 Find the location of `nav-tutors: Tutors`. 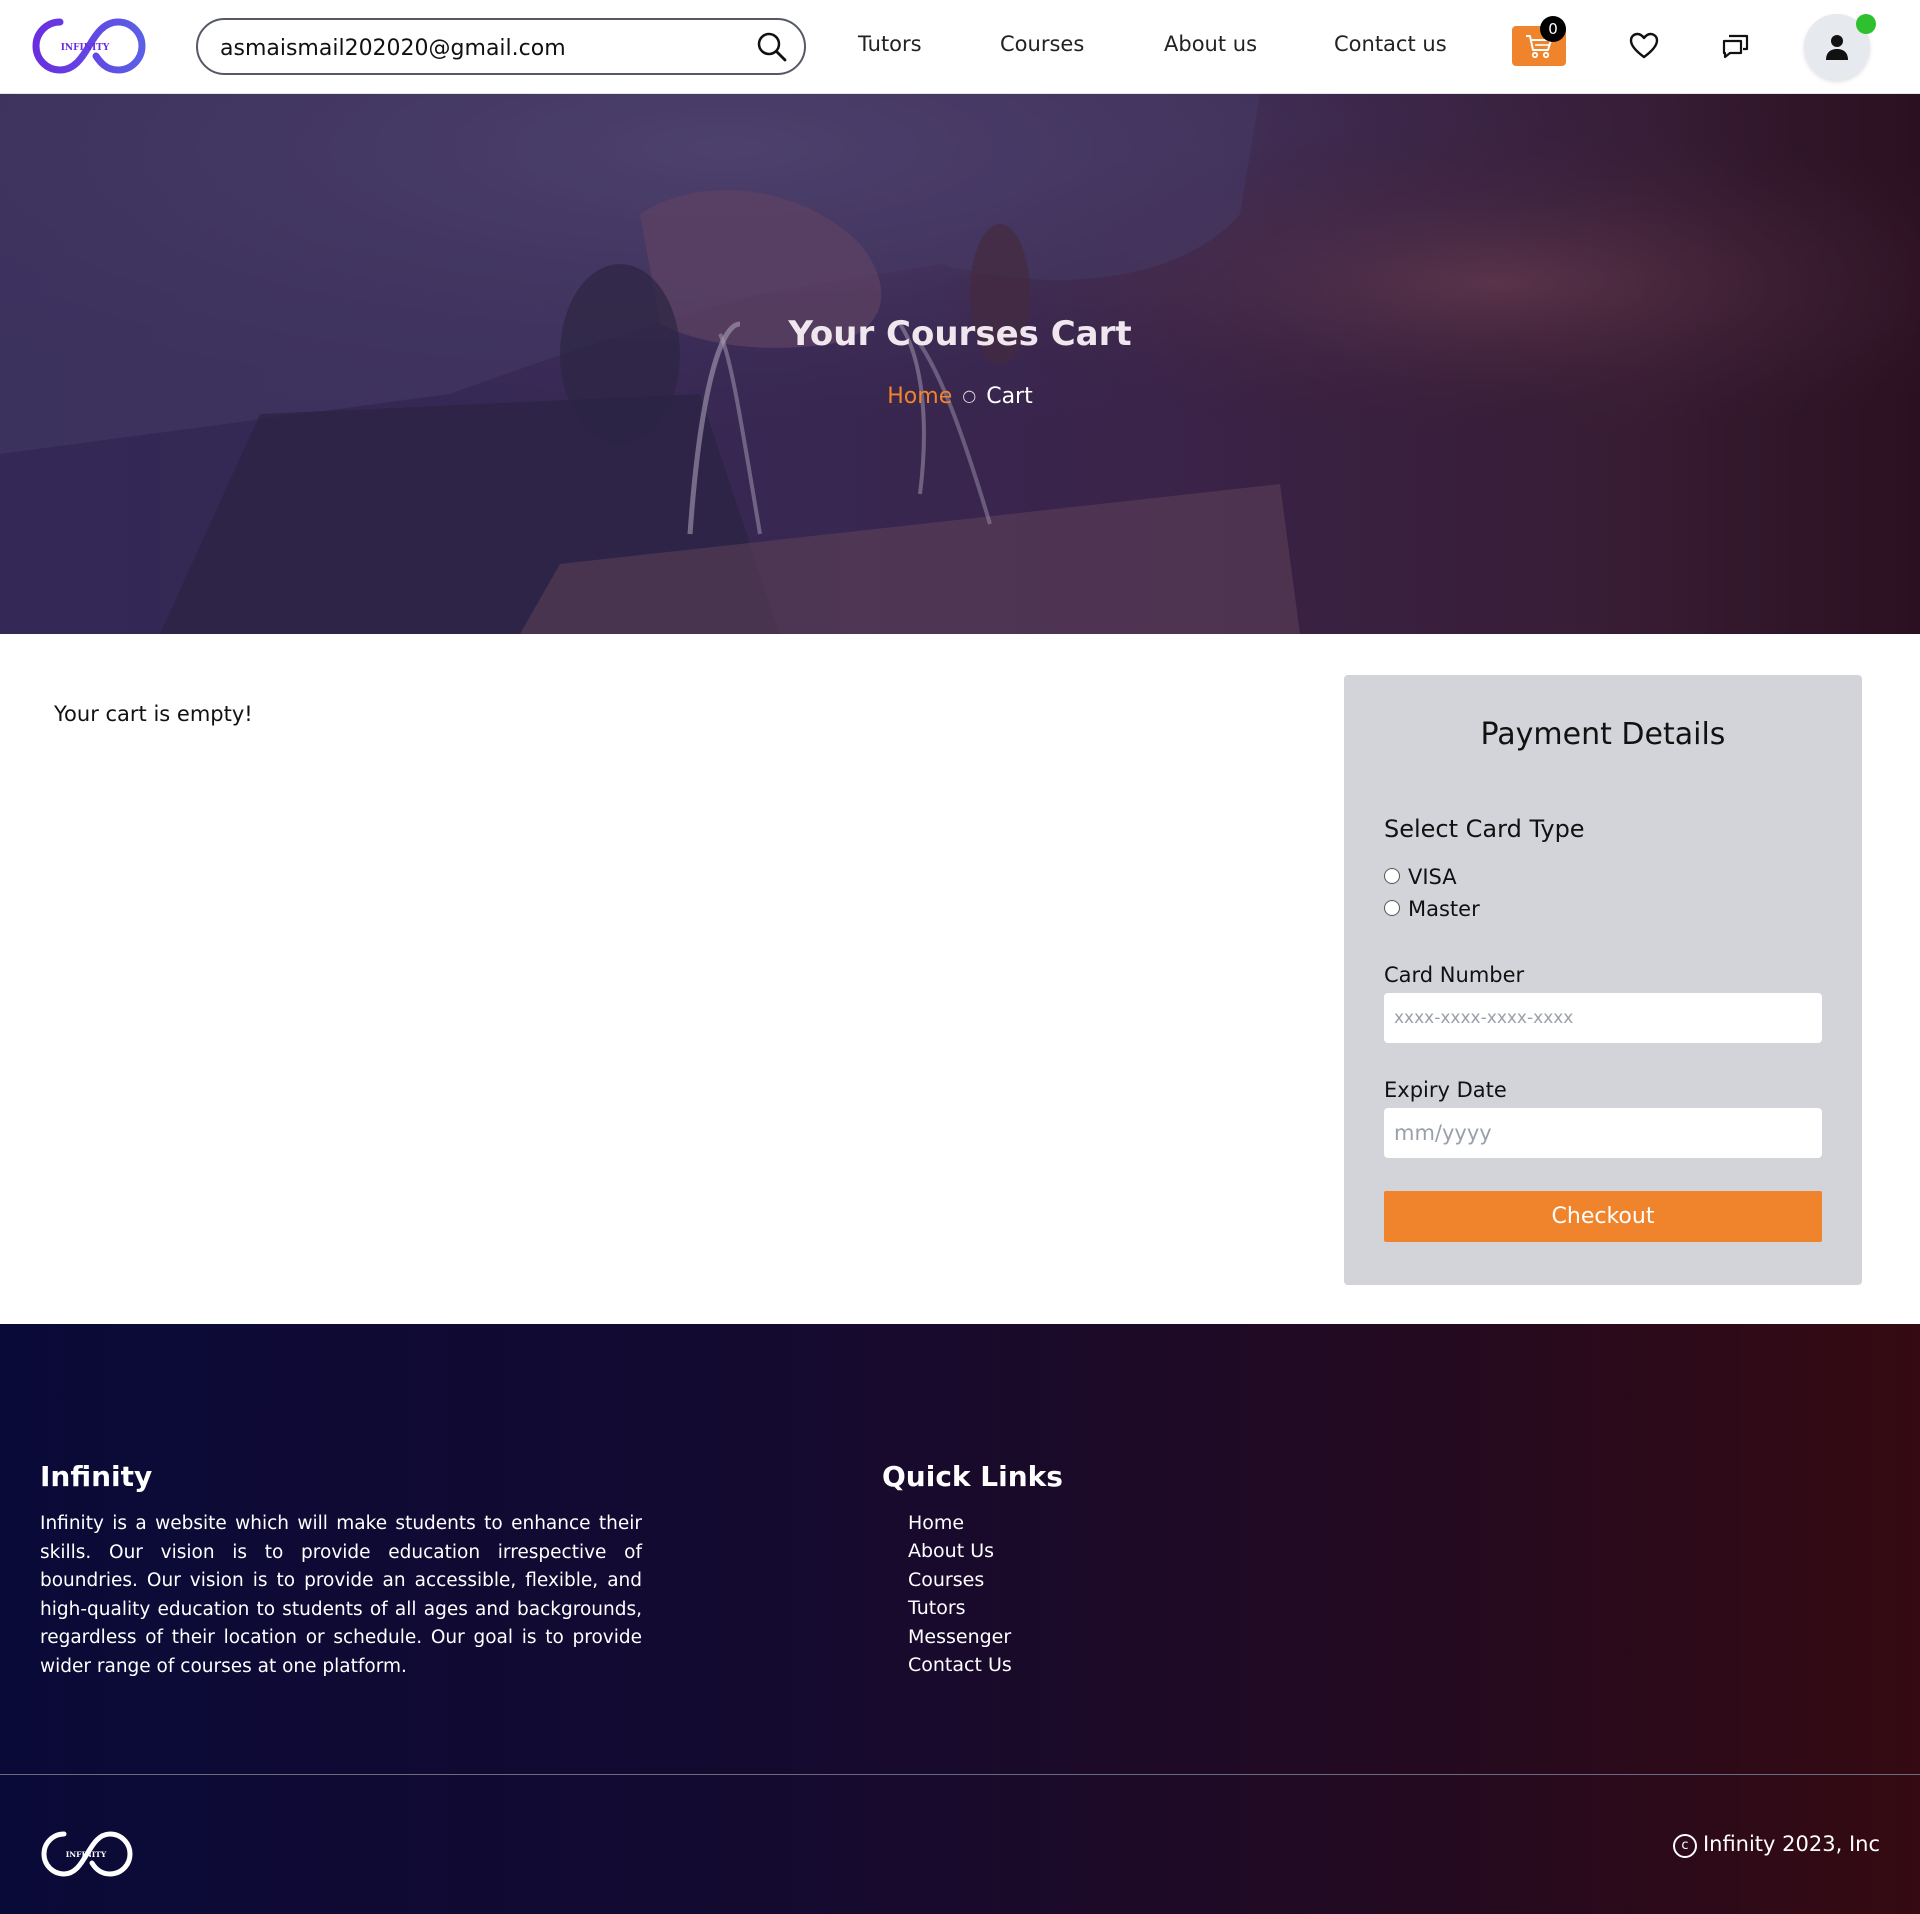

nav-tutors: Tutors is located at coordinates (890, 44).